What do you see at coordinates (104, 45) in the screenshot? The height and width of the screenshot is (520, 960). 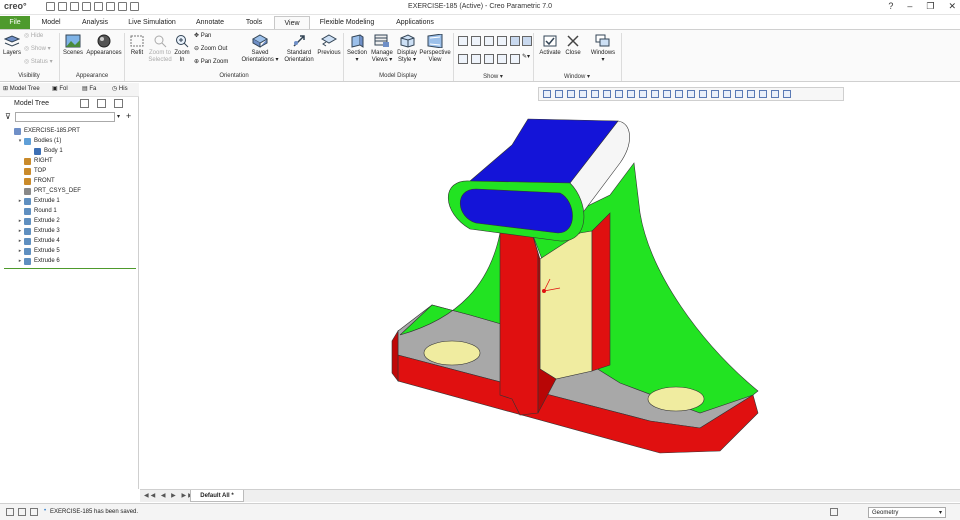 I see `appearances-button: Appearances` at bounding box center [104, 45].